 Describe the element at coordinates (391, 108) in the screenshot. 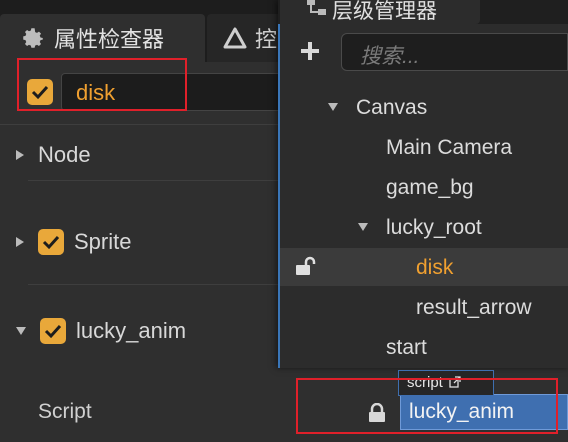

I see `tree-node-canvas: Canvas` at that location.